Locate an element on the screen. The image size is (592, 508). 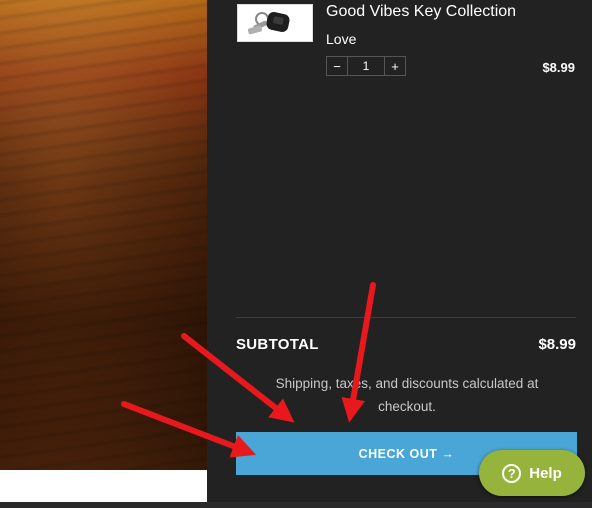
subtotal-value: $8.99 is located at coordinates (557, 344).